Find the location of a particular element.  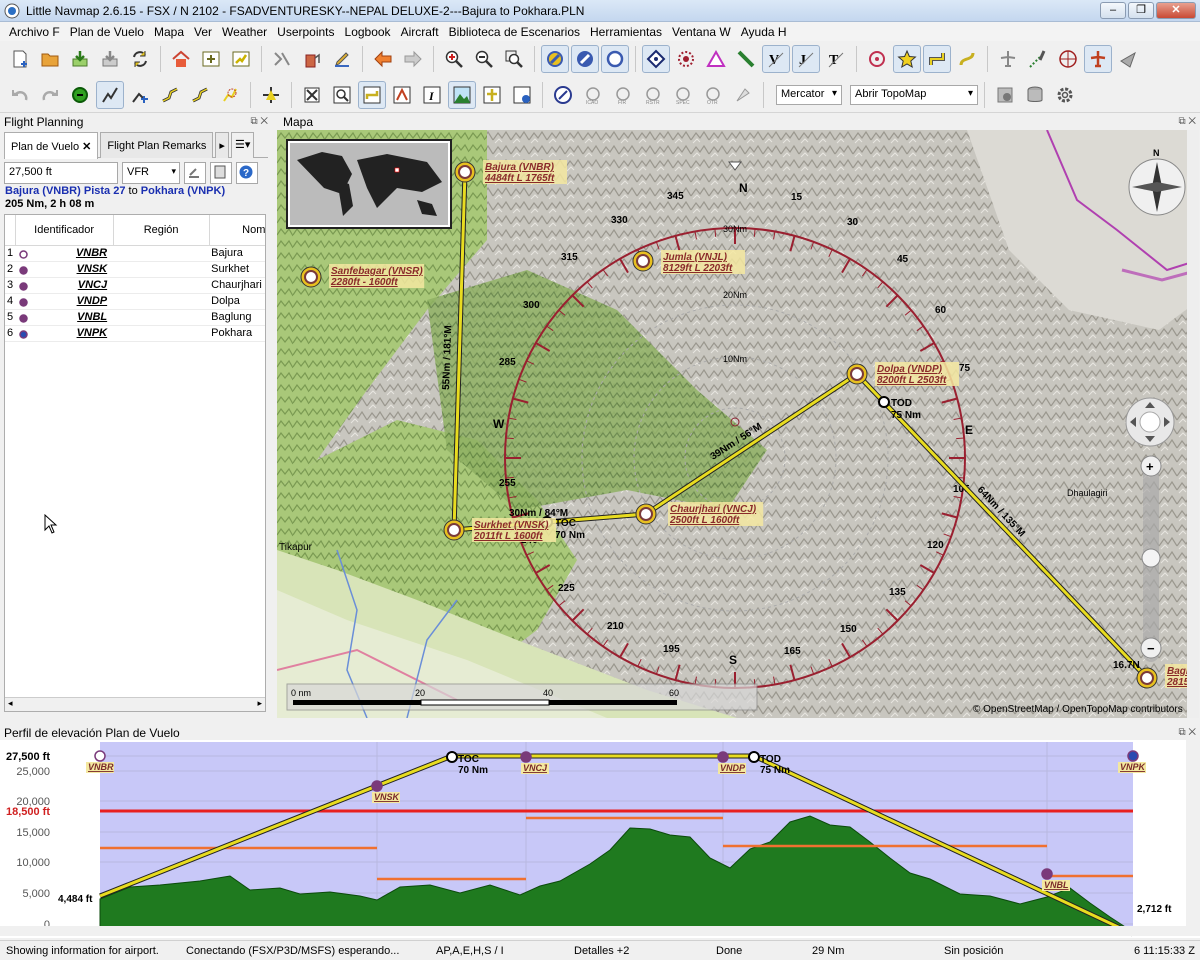

show-restricted-button: RSTR is located at coordinates (653, 95).